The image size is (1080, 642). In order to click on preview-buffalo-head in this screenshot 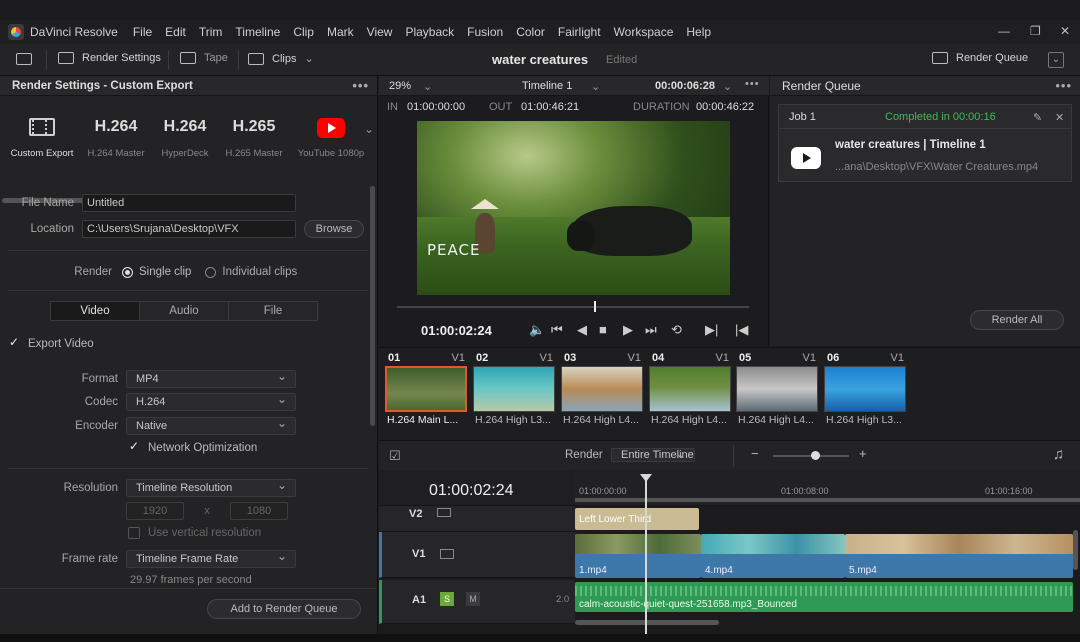, I will do `click(581, 236)`.